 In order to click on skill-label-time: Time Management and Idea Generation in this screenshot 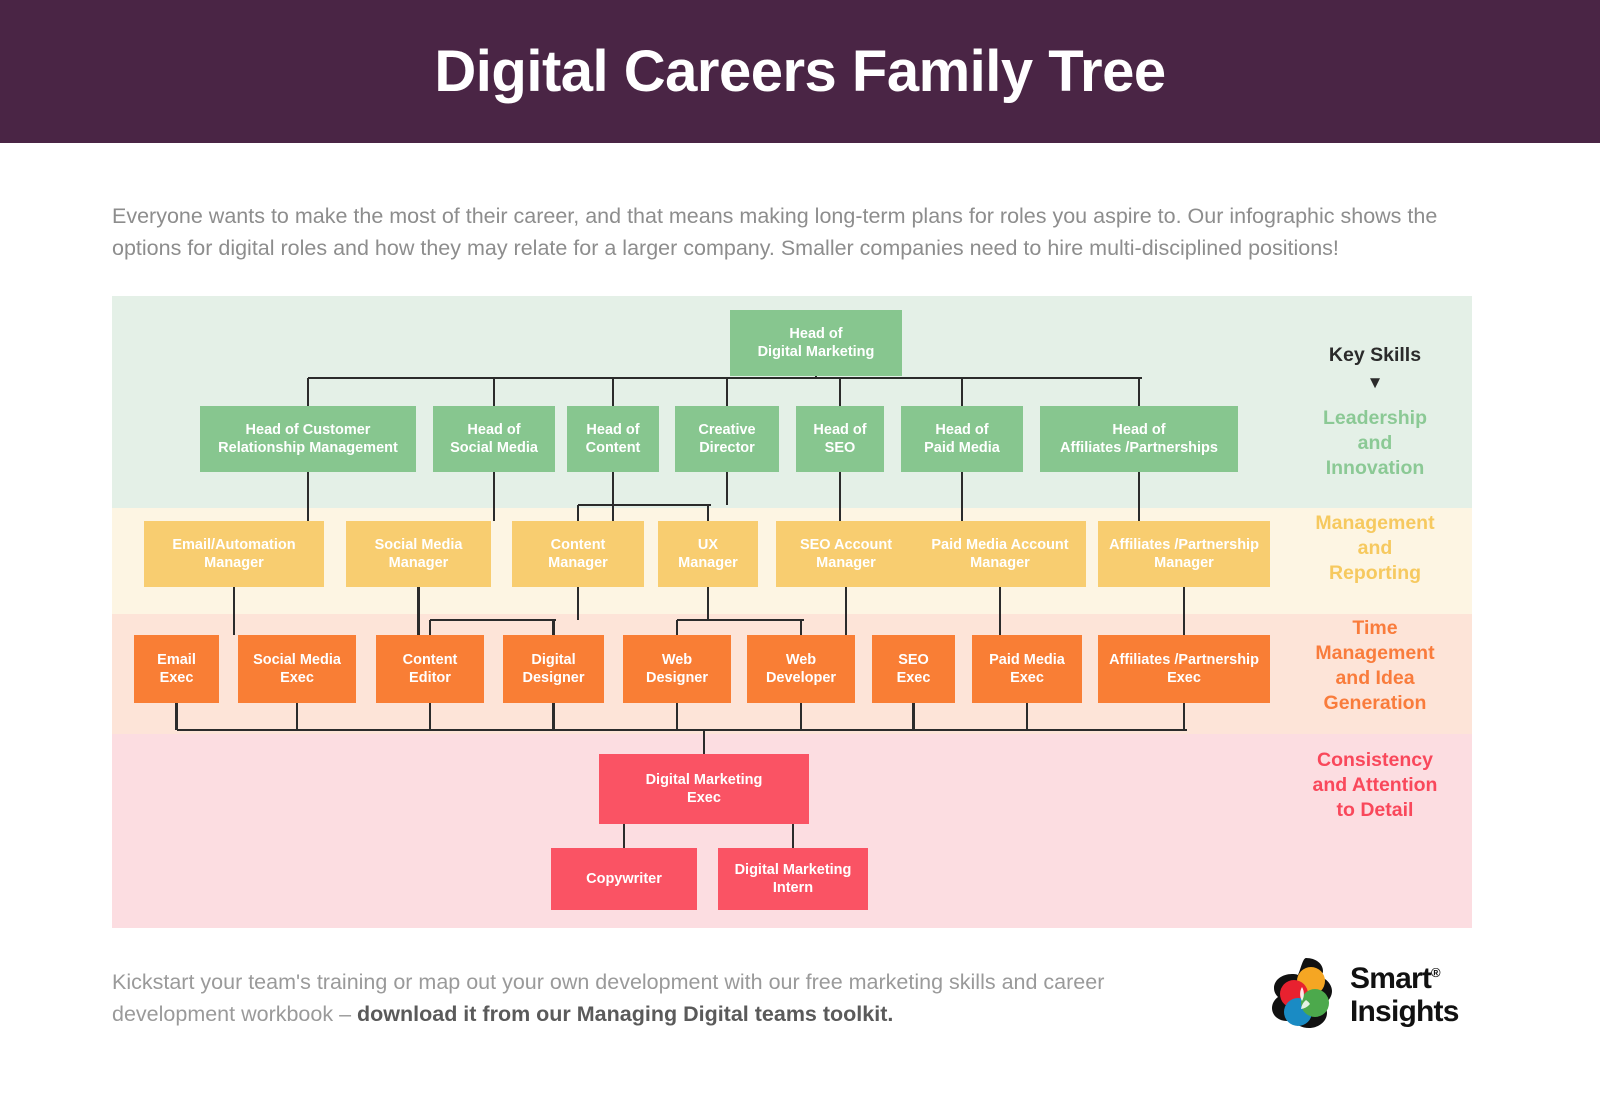, I will do `click(1375, 665)`.